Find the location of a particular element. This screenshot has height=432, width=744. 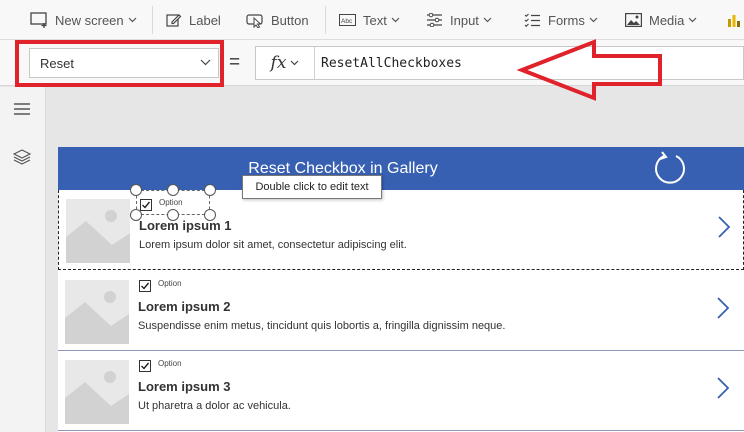

annotation-highlight-box is located at coordinates (119, 63).